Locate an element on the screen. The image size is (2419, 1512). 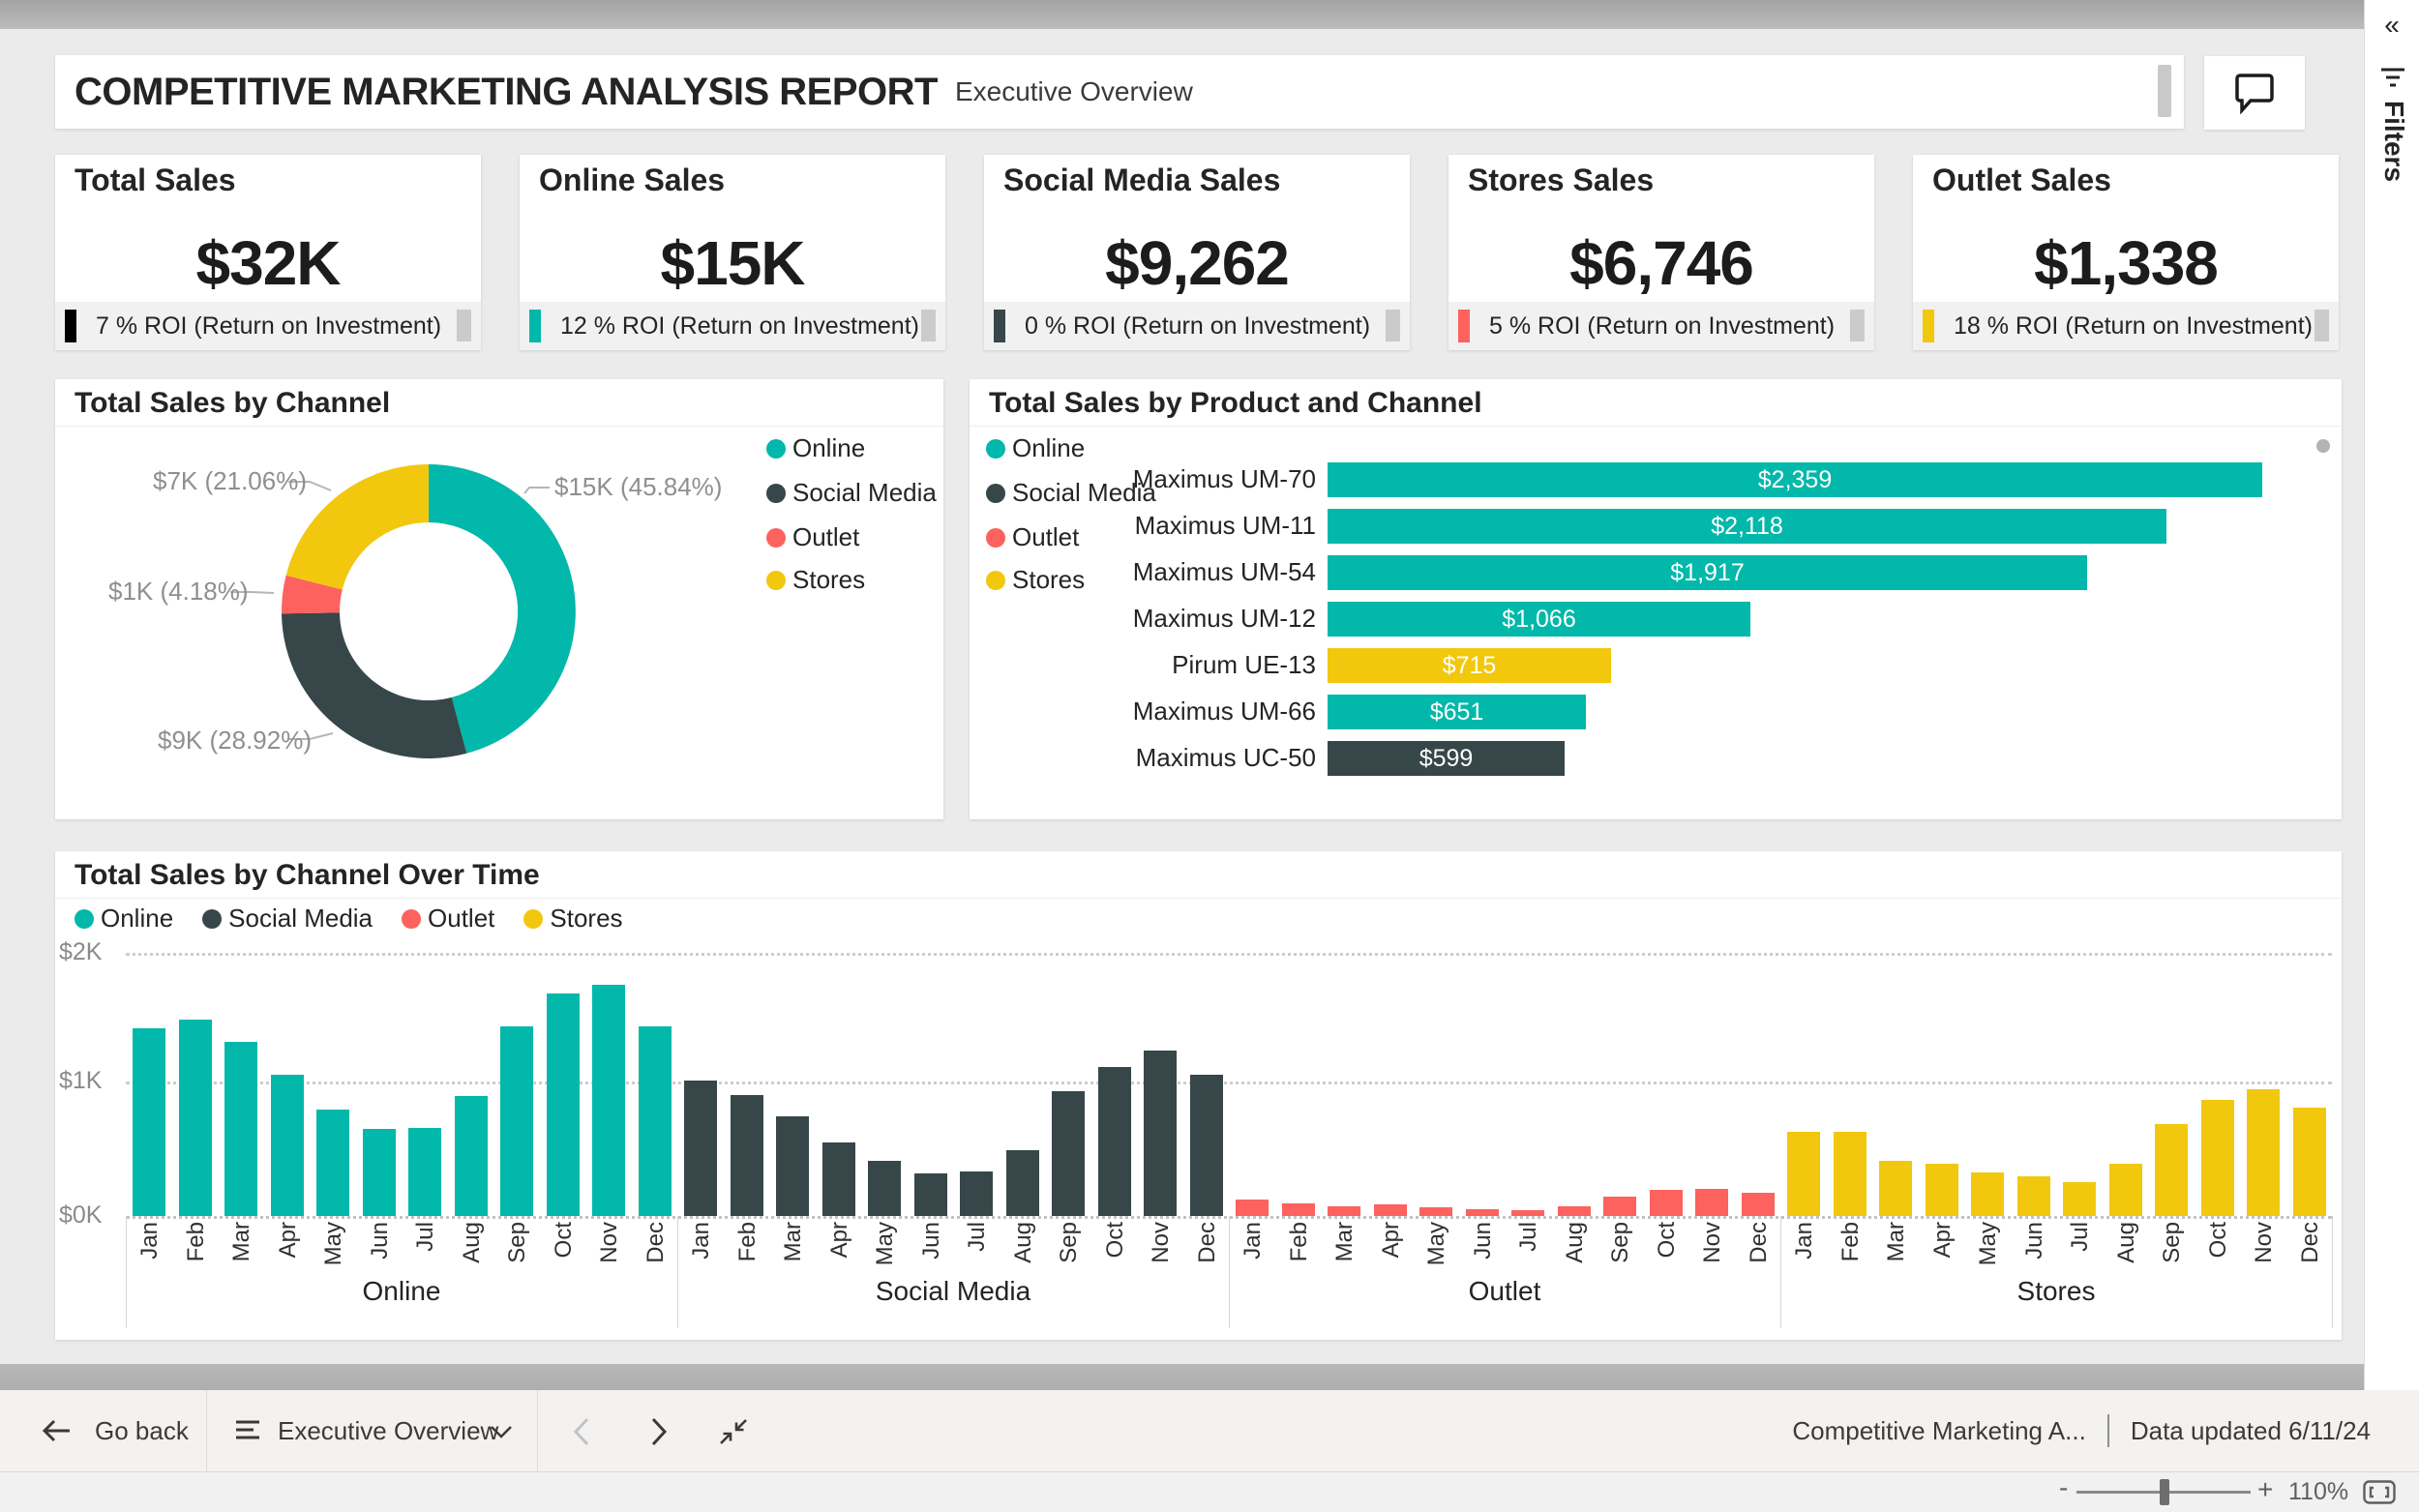
donut-slice-stores is located at coordinates (357, 527).